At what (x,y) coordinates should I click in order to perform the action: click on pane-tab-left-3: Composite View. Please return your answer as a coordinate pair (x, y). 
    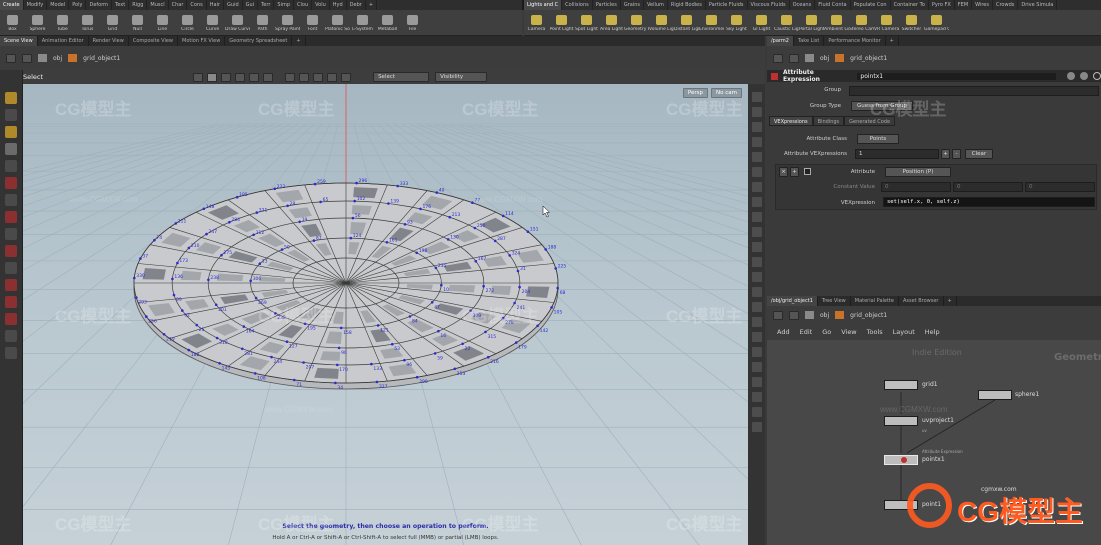
    Looking at the image, I should click on (153, 41).